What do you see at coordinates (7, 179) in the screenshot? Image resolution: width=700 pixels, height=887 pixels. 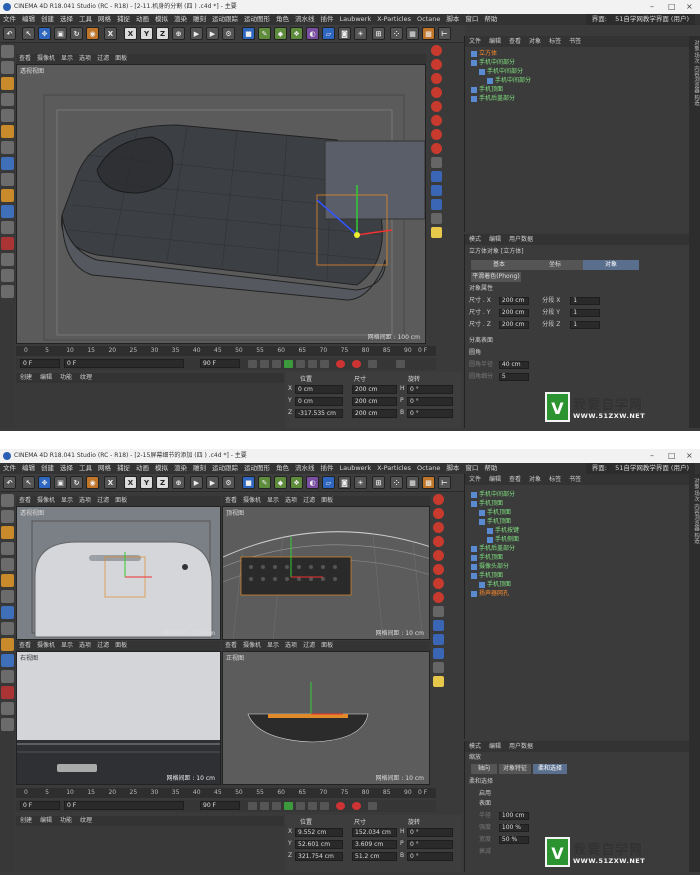 I see `lock-workplane-icon` at bounding box center [7, 179].